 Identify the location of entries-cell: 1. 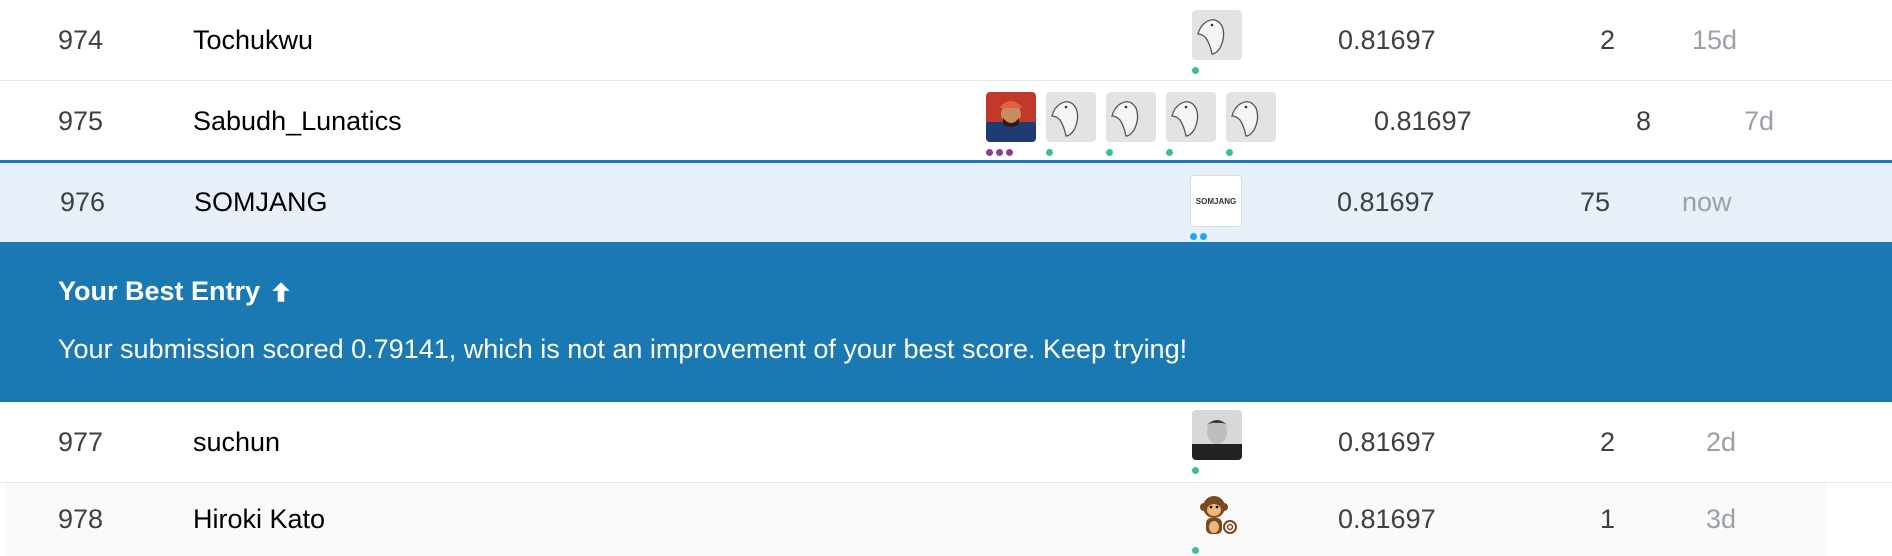
(1608, 519).